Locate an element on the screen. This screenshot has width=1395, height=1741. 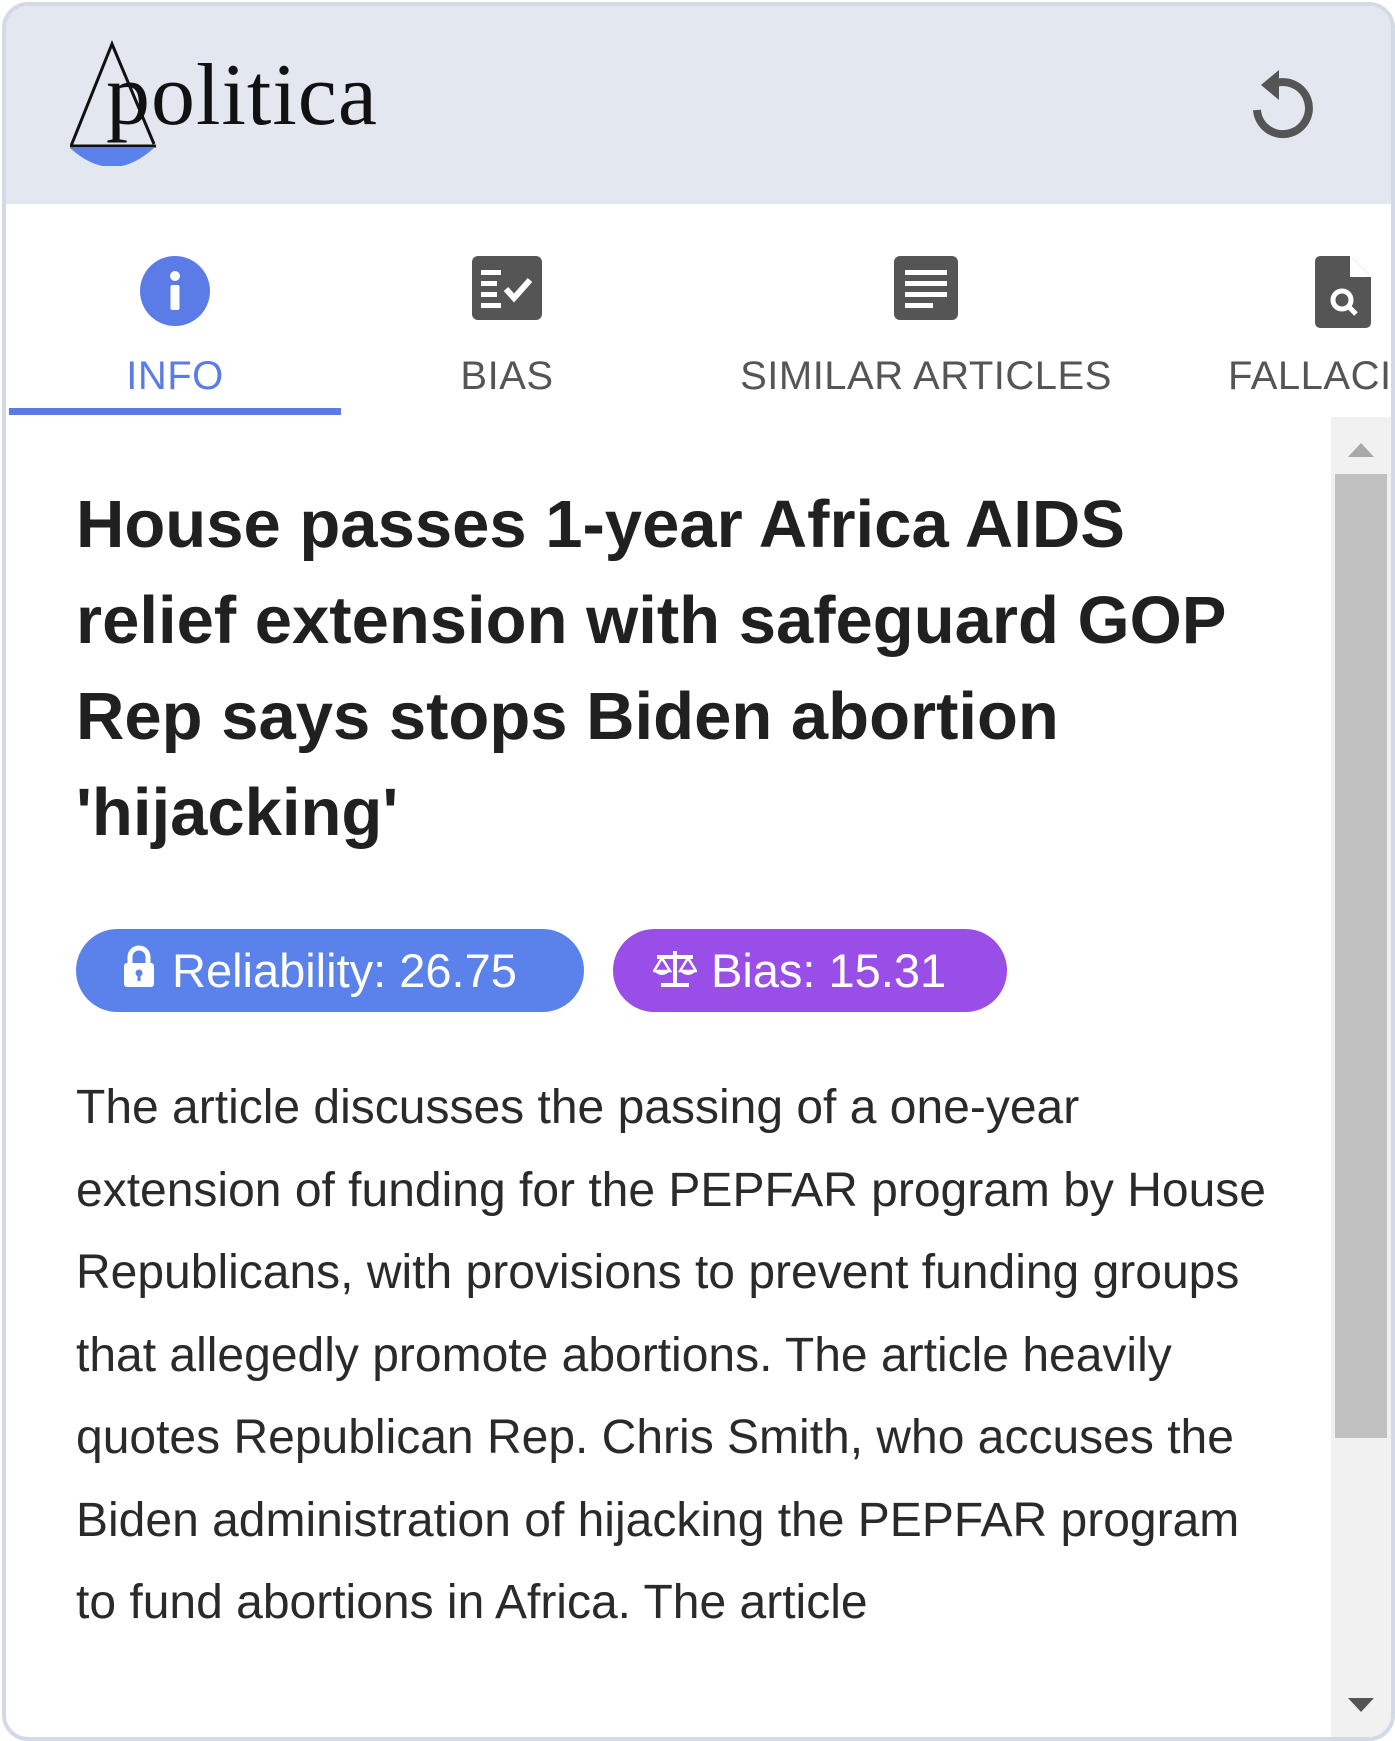
file-search-icon is located at coordinates (1343, 294).